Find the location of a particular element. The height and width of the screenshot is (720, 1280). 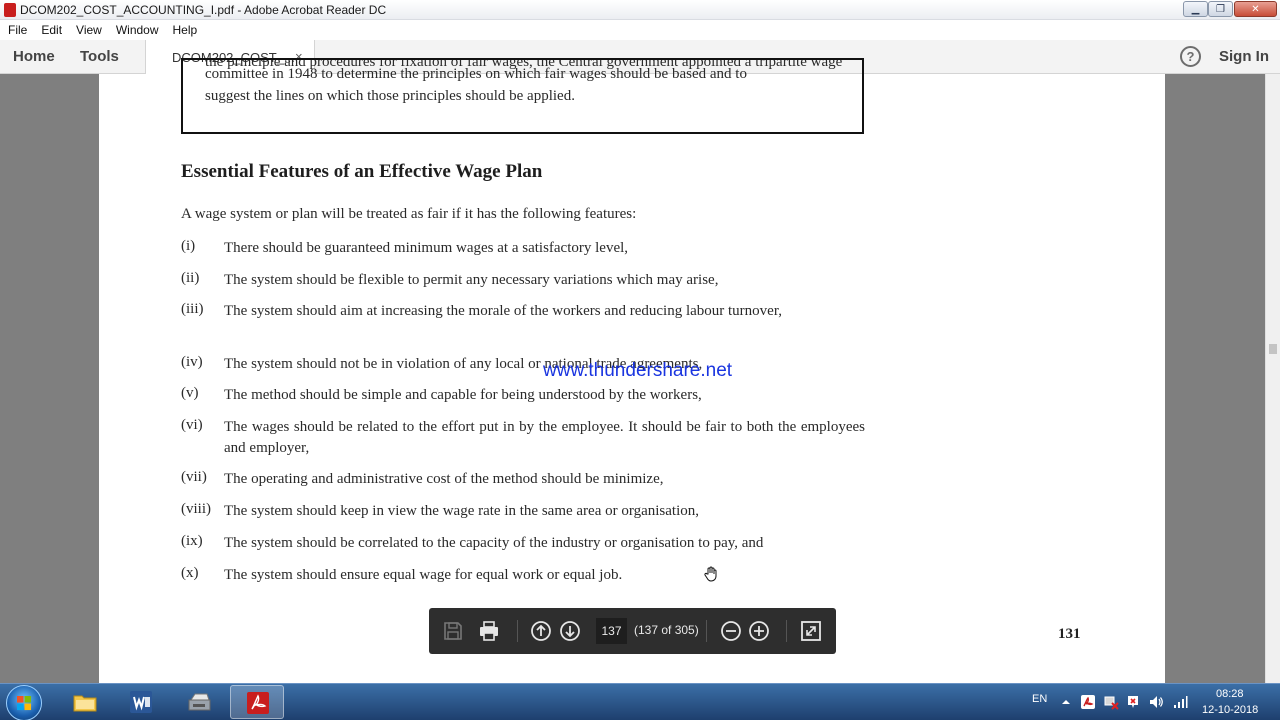

acrobat-tray-icon is located at coordinates (1088, 702).